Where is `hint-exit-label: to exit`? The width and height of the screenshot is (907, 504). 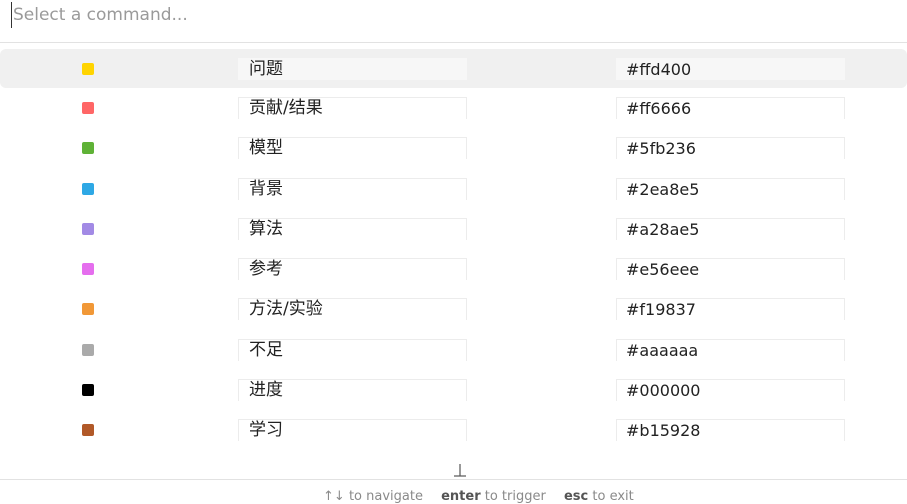
hint-exit-label: to exit is located at coordinates (613, 496).